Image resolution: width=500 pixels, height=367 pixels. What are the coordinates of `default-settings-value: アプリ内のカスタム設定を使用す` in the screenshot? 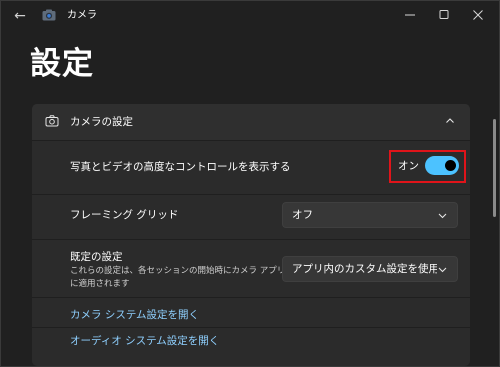 It's located at (364, 269).